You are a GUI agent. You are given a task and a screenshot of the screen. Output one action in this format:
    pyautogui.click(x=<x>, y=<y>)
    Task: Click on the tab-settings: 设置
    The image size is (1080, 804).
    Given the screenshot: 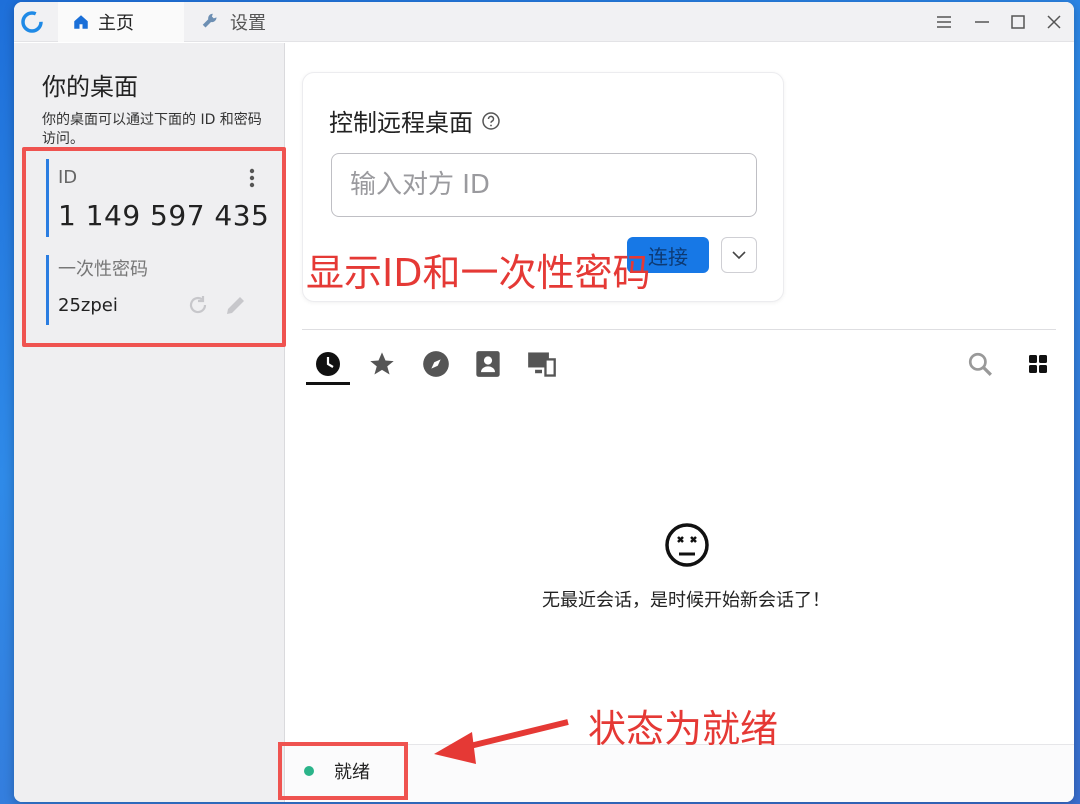 What is the action you would take?
    pyautogui.click(x=241, y=22)
    